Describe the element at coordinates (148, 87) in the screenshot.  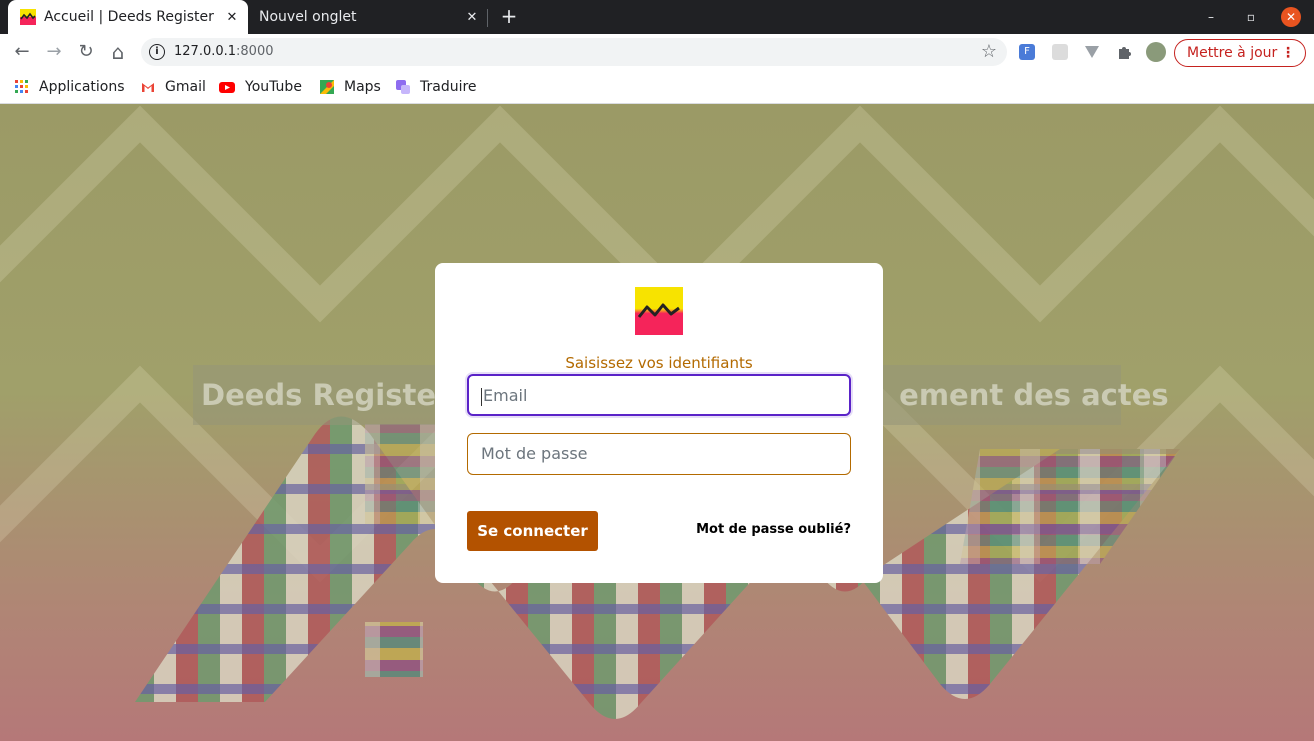
I see `gmail-icon` at that location.